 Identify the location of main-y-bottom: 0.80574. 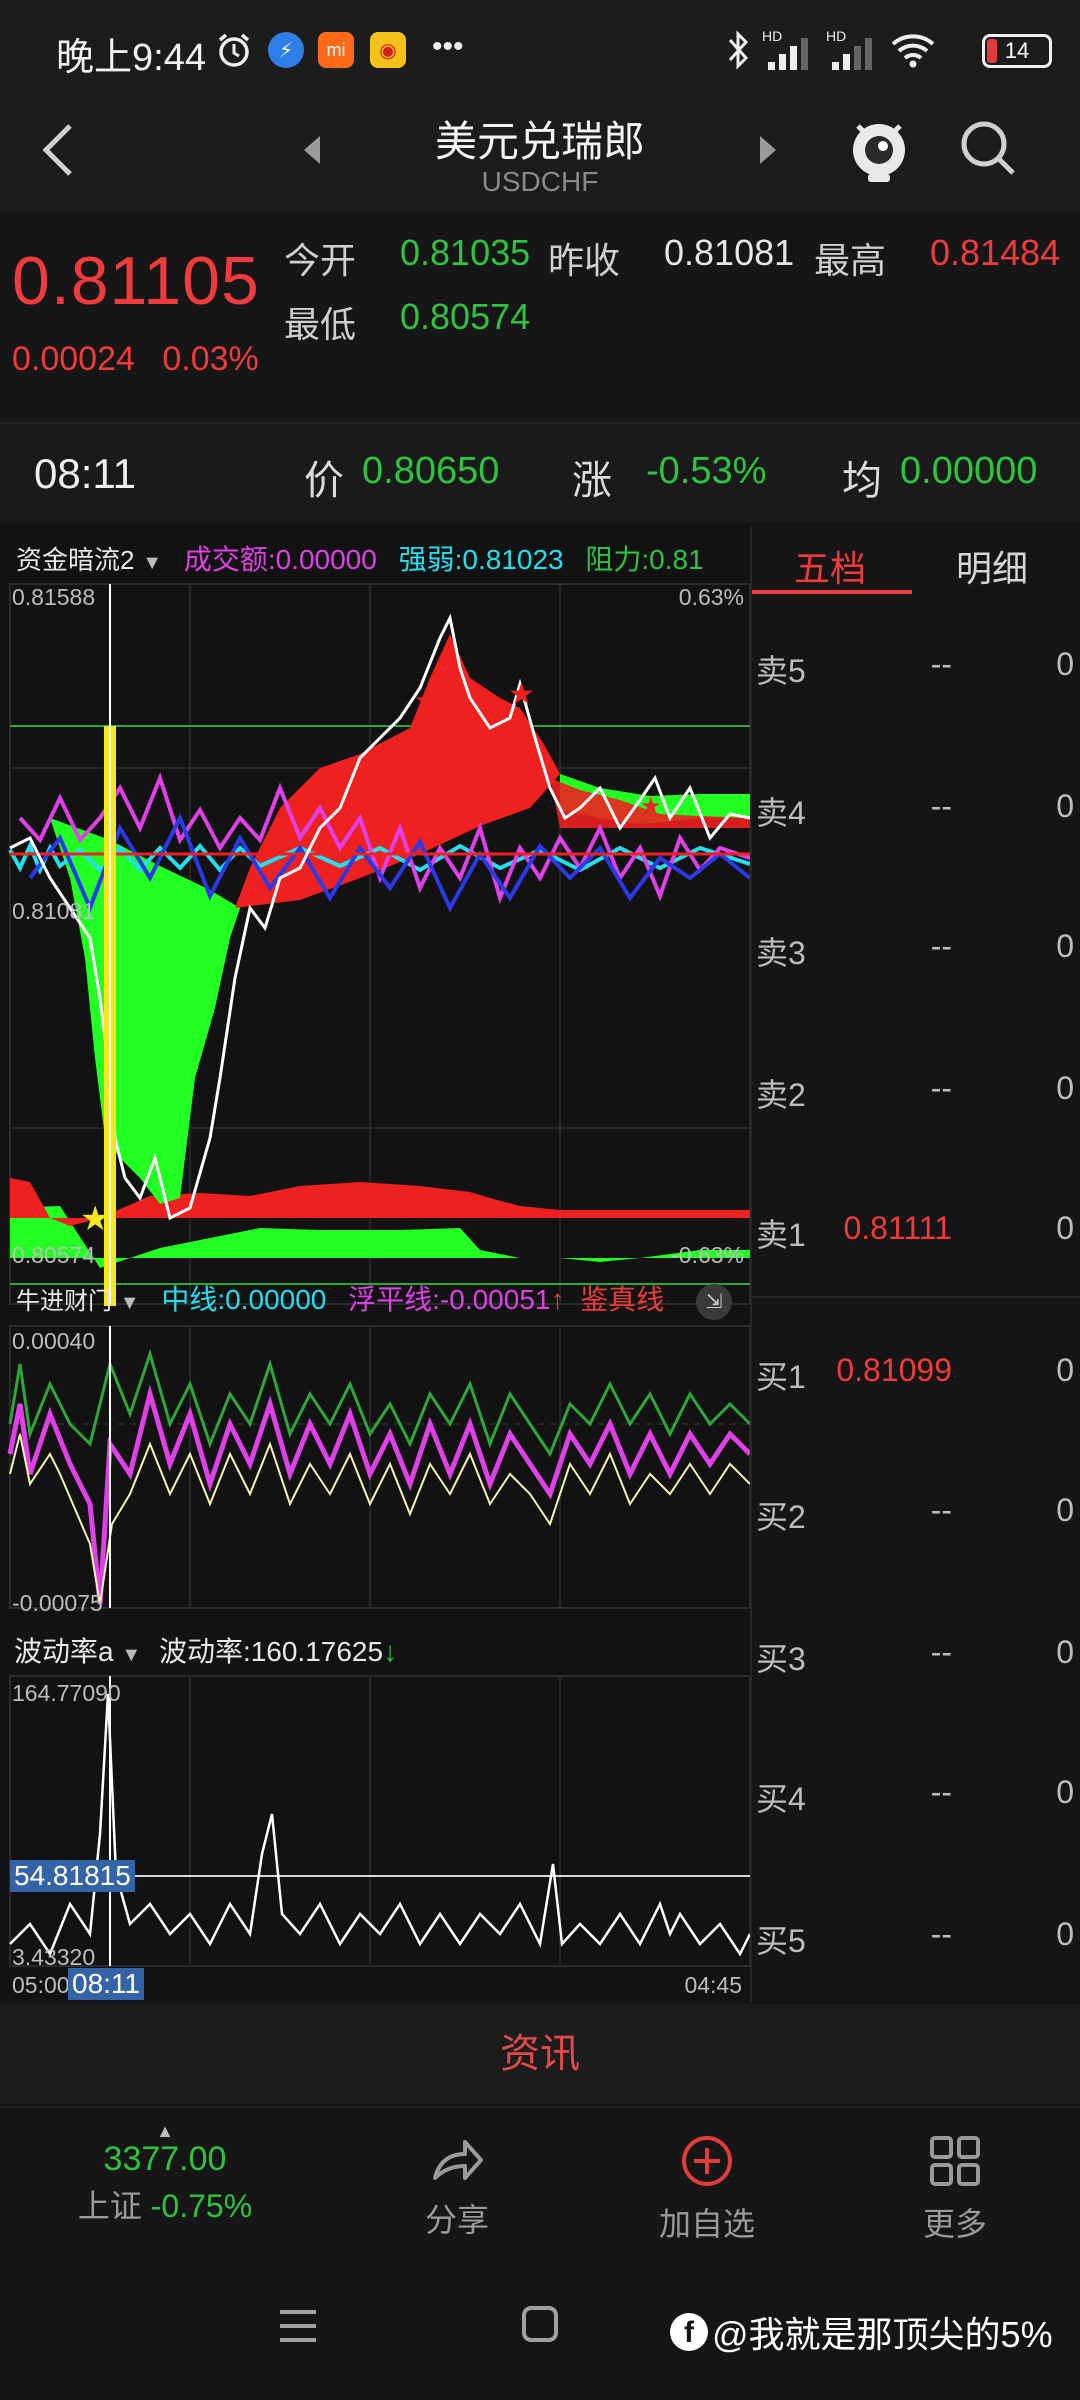
(54, 1255).